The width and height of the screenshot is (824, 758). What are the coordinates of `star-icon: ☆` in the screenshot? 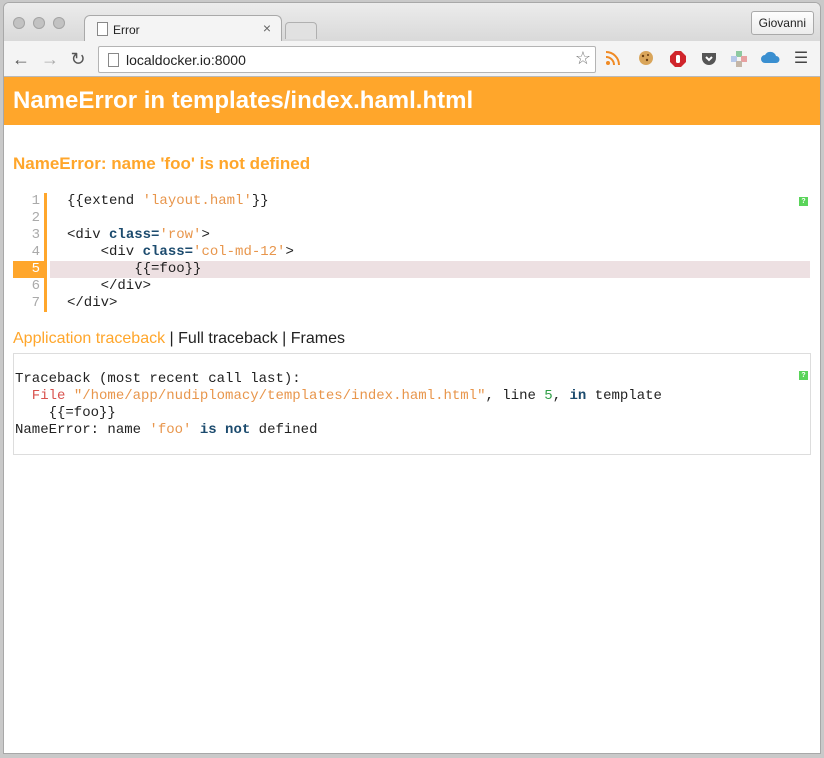 It's located at (583, 58).